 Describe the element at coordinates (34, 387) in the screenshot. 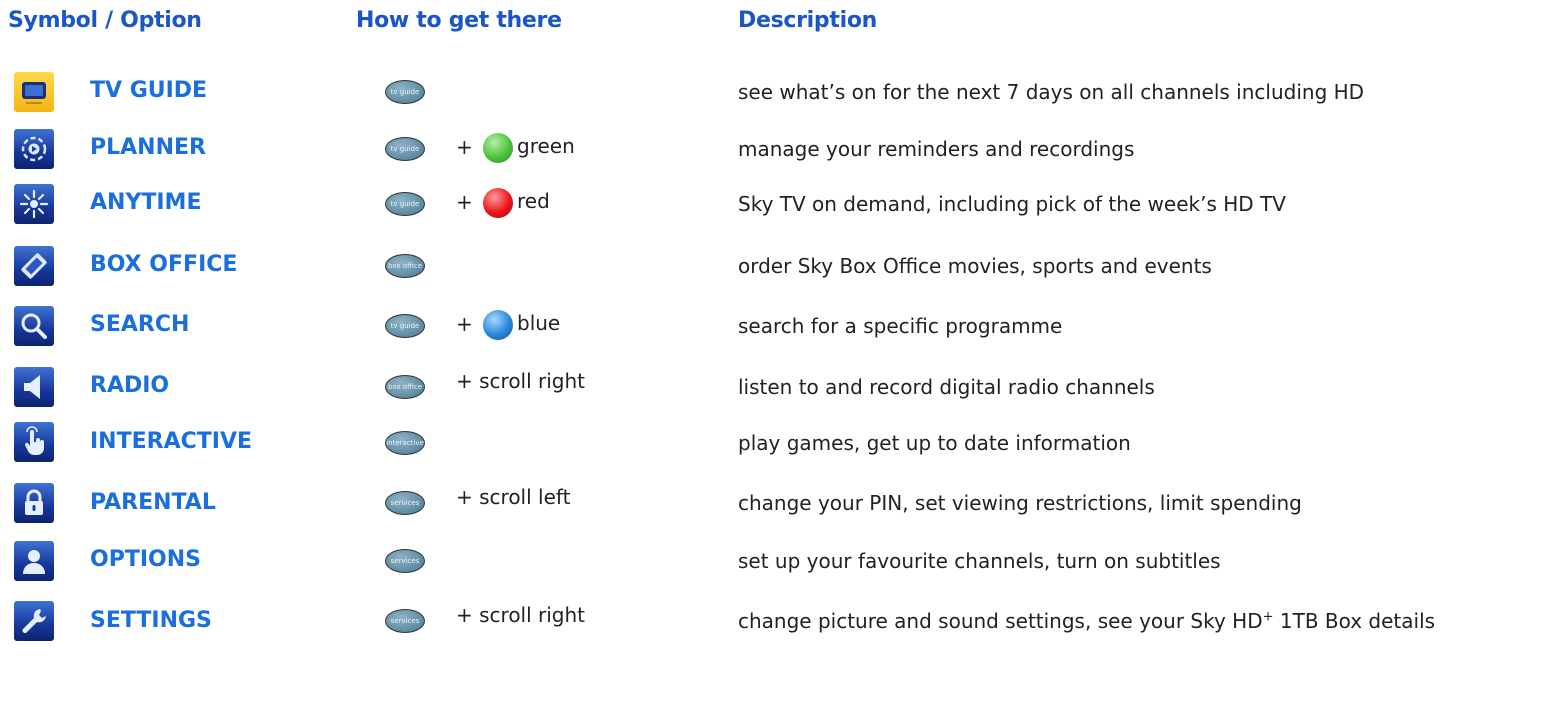

I see `speaker-icon` at that location.